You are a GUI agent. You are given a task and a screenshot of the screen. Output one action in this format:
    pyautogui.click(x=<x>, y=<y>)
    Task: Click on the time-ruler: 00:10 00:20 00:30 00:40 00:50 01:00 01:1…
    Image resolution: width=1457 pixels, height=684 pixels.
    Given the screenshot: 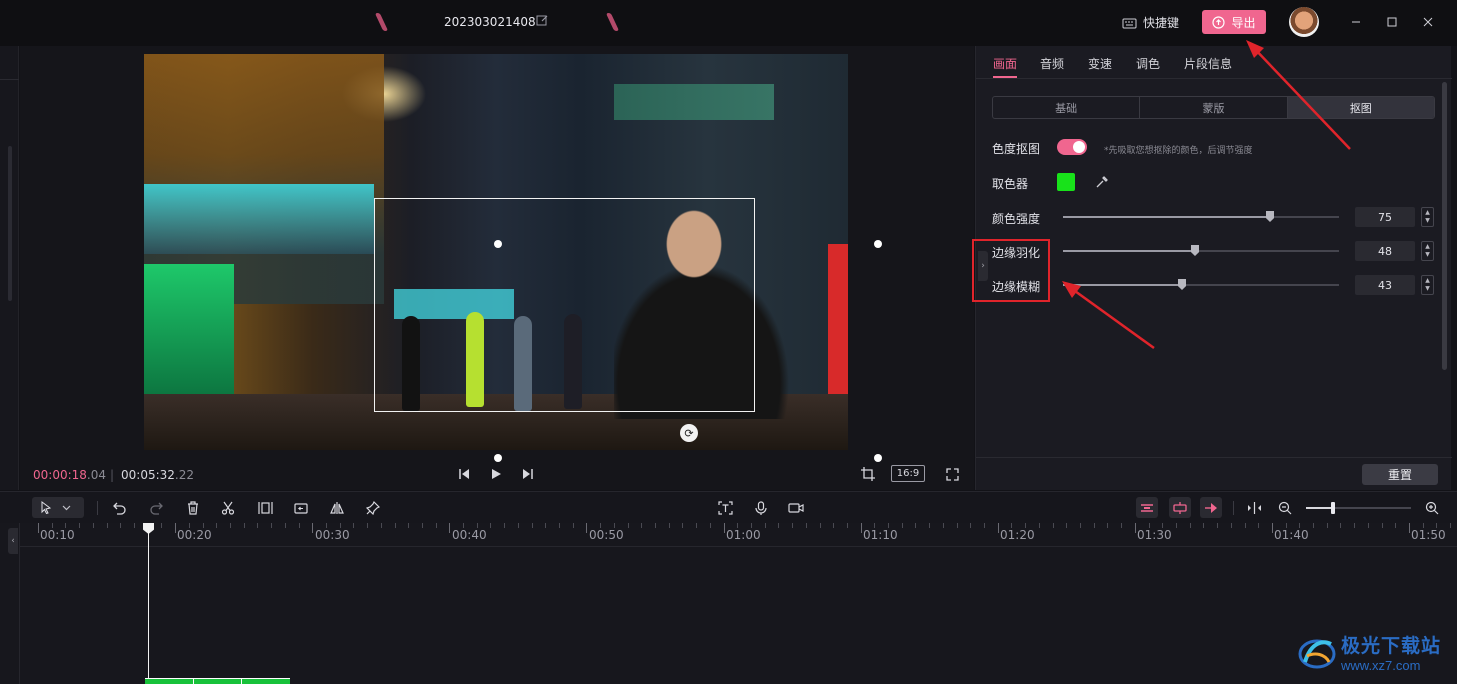 What is the action you would take?
    pyautogui.click(x=738, y=535)
    